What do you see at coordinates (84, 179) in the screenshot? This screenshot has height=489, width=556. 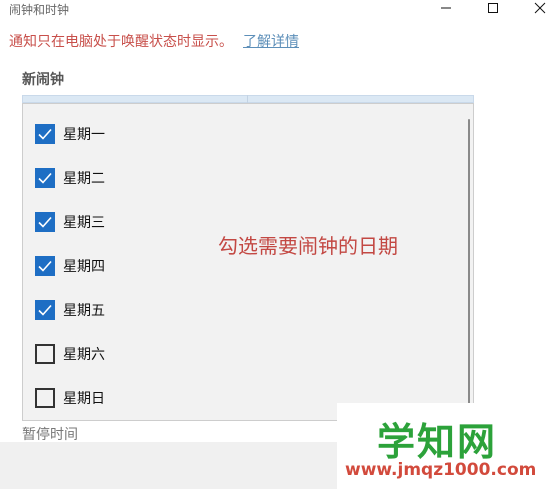 I see `day-label: 星期二` at bounding box center [84, 179].